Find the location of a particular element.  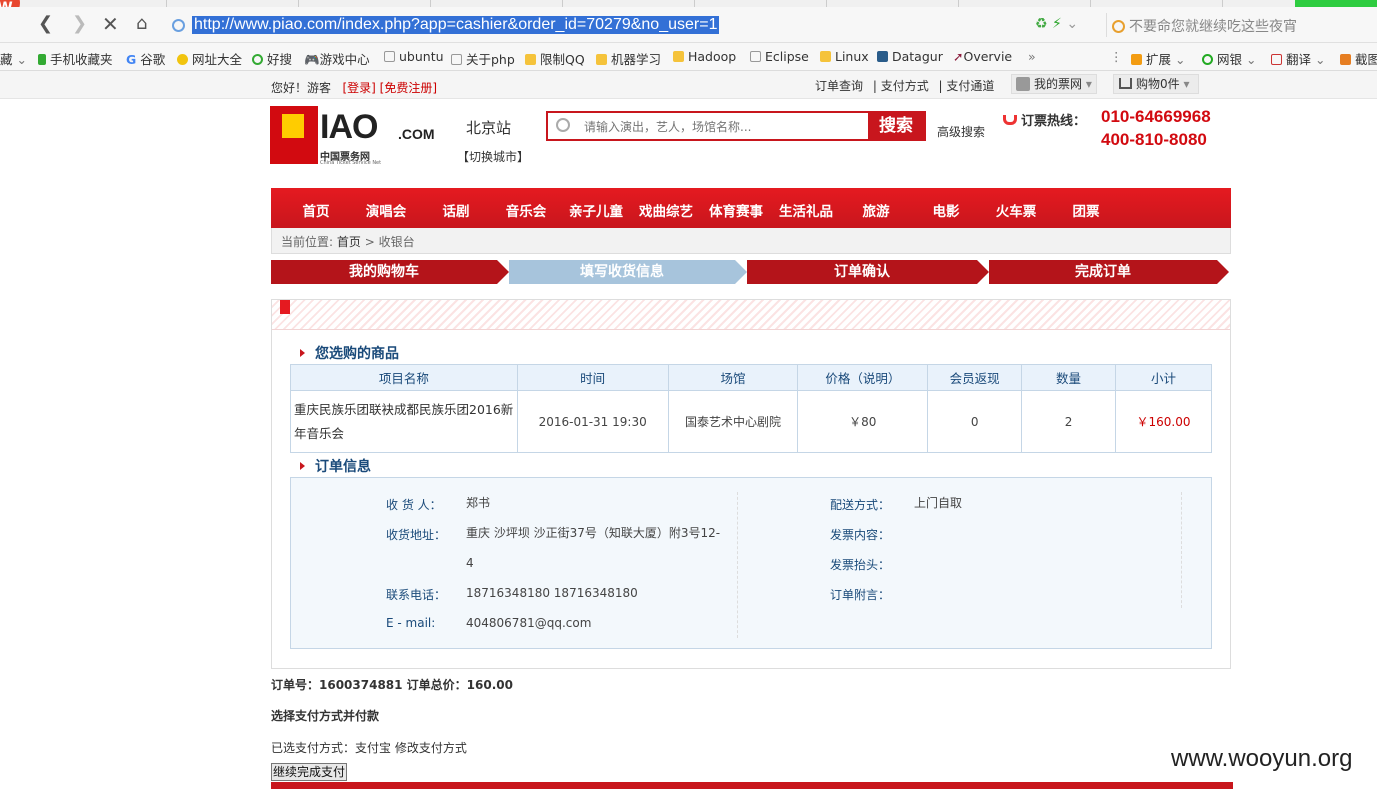

bookmark-item: 藏 ⌄ is located at coordinates (13, 58).